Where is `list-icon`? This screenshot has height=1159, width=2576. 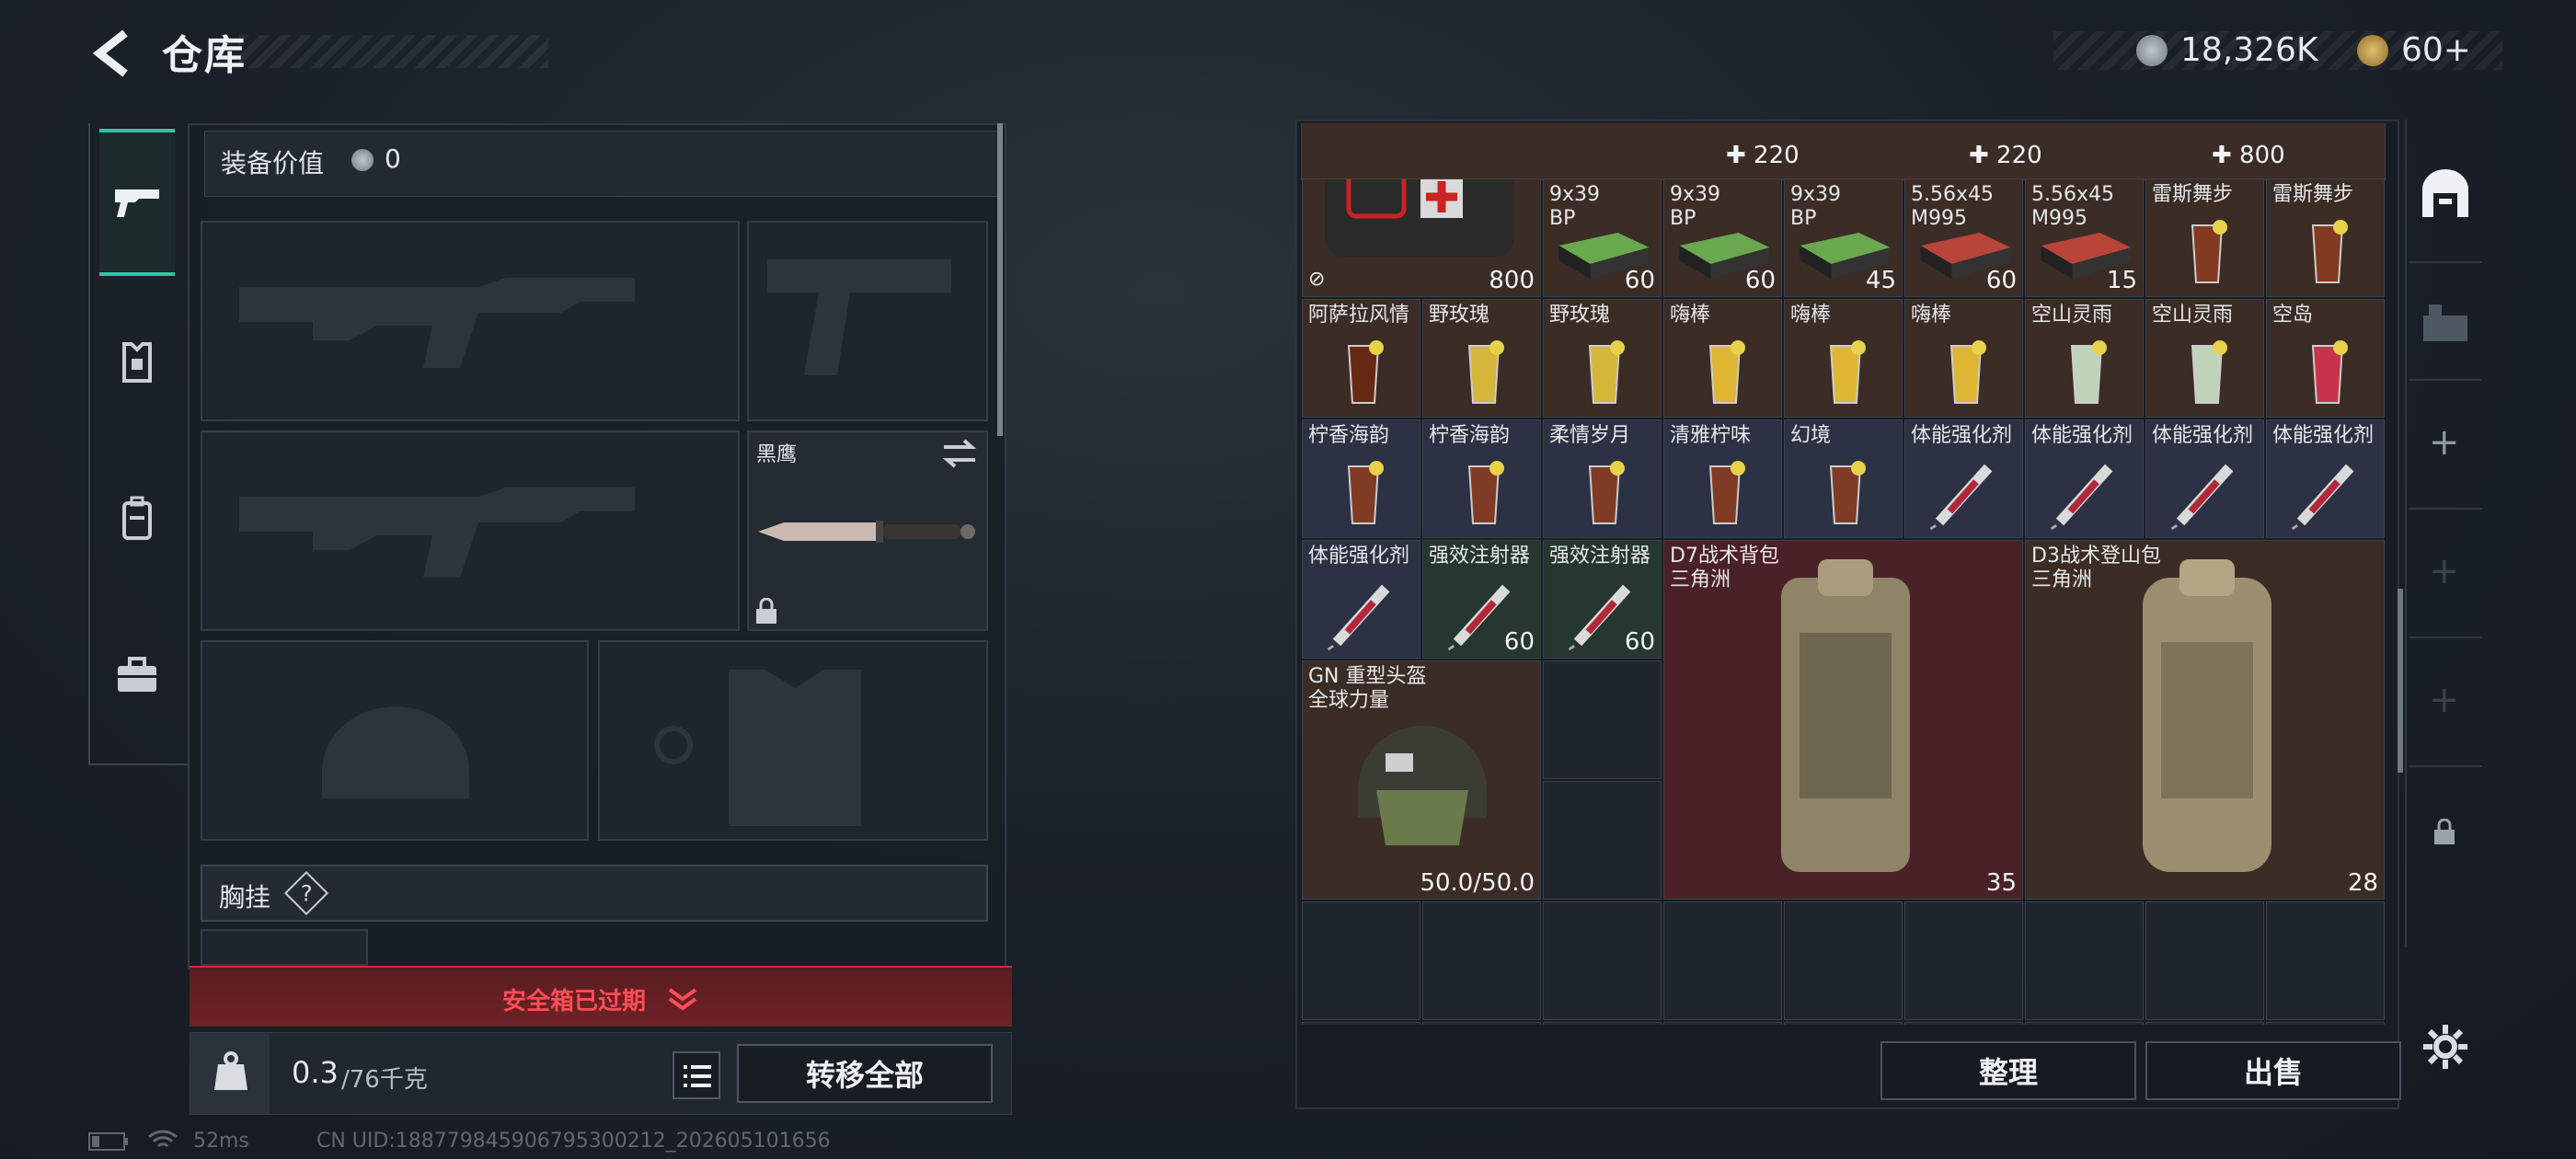 list-icon is located at coordinates (697, 1076).